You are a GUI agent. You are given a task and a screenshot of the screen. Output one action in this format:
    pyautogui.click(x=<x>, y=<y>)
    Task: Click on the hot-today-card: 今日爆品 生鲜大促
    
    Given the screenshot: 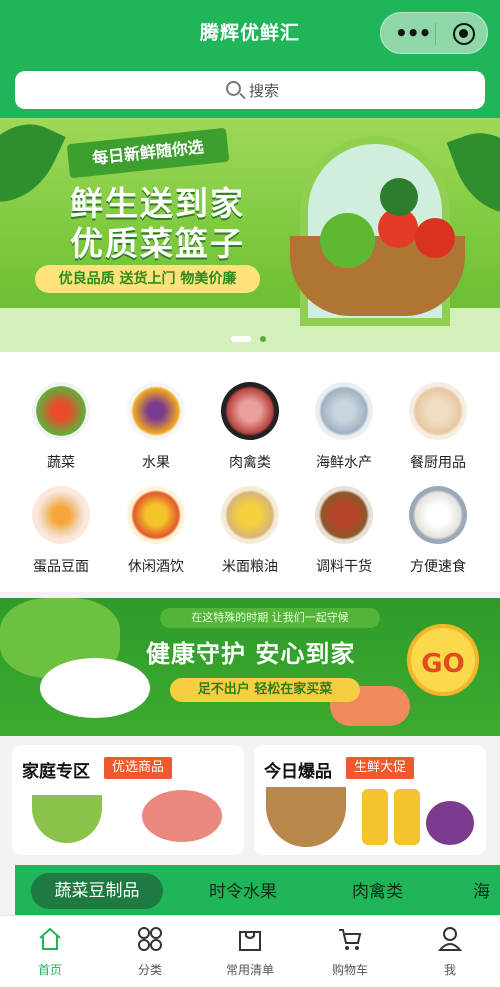 What is the action you would take?
    pyautogui.click(x=370, y=800)
    